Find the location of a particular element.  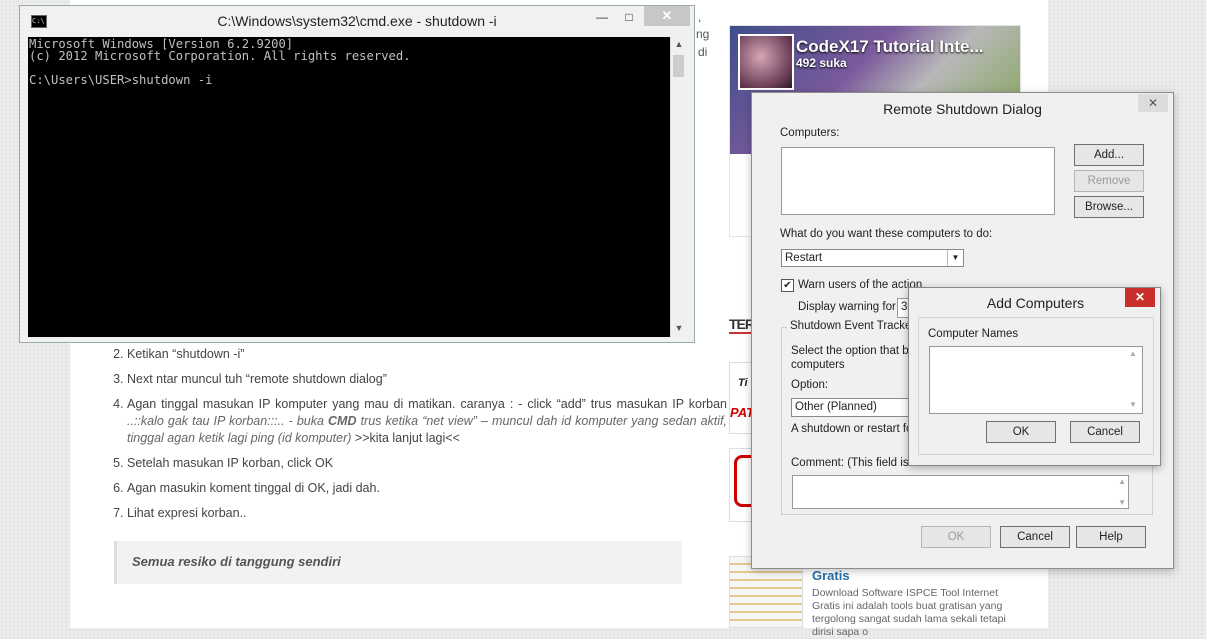

chevron-down-icon: ▼ is located at coordinates (955, 258).